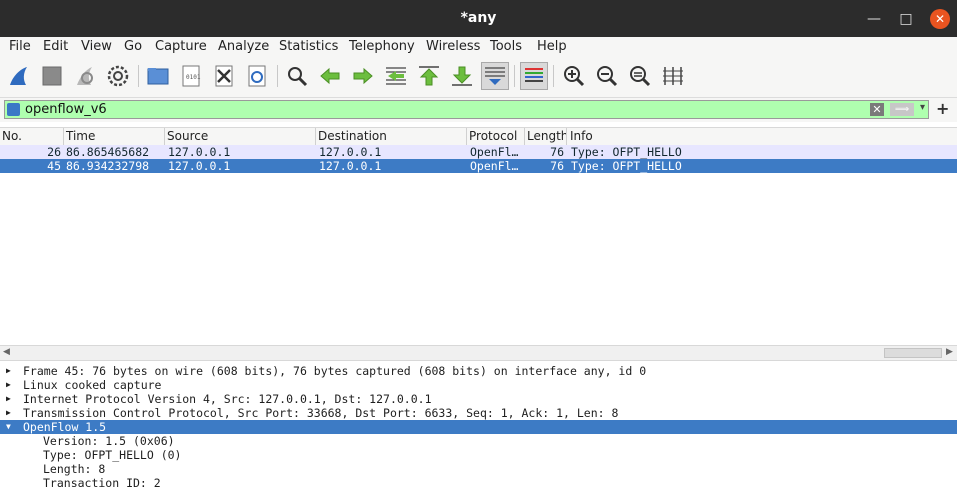 The width and height of the screenshot is (957, 503). What do you see at coordinates (158, 76) in the screenshot?
I see `open-folder-icon` at bounding box center [158, 76].